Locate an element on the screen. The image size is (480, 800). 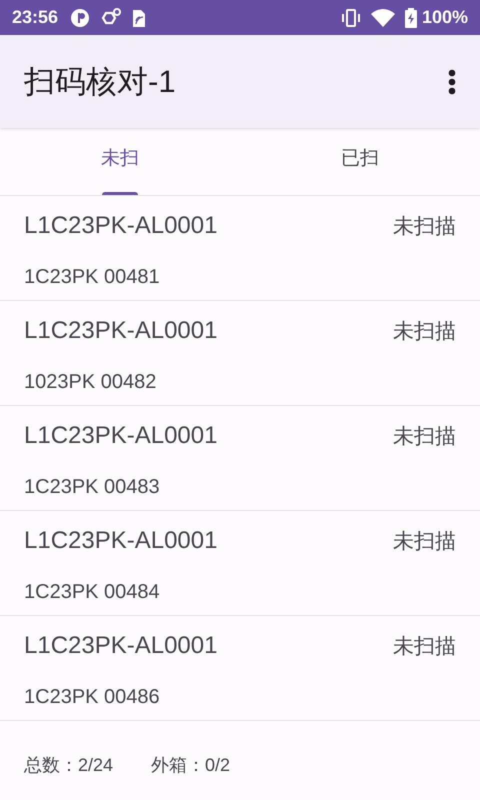
serial-number: 1023PK 00482 is located at coordinates (91, 383).